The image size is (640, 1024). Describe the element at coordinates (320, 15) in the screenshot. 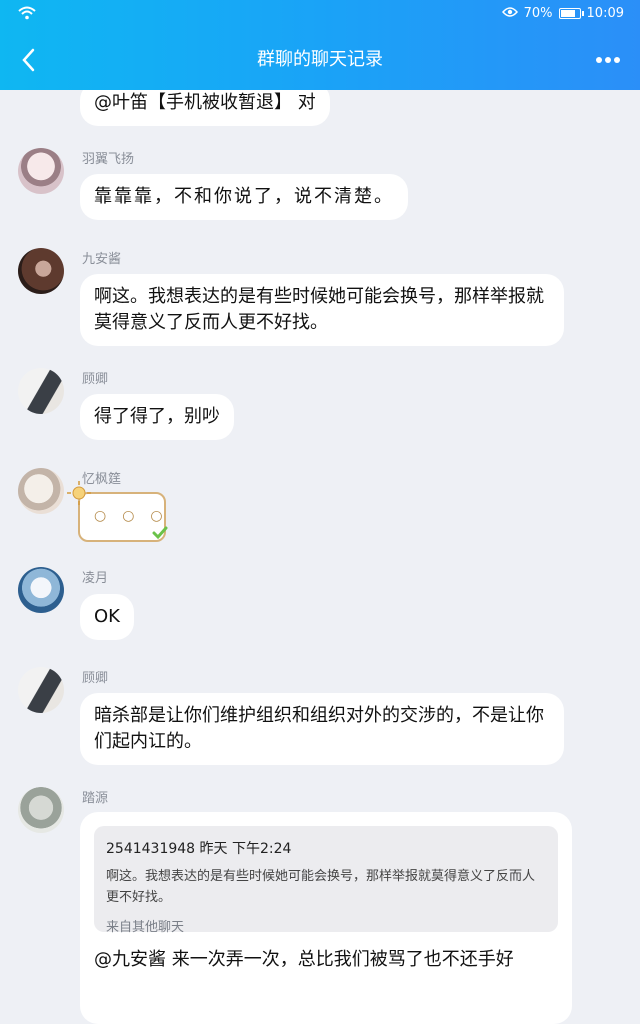

I see `status-bar: 70% 10:09` at that location.